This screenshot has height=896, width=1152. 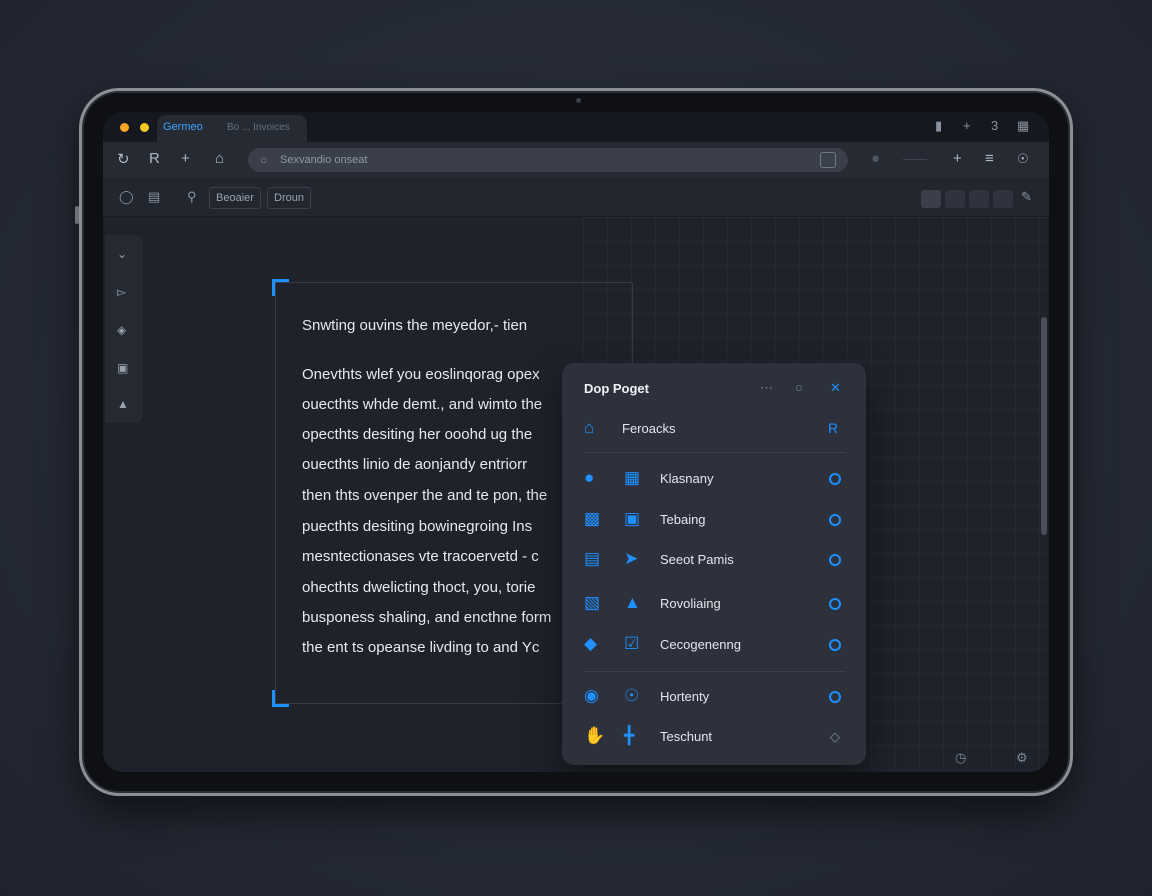 I want to click on tab-list-icon: ▮, so click(x=938, y=126).